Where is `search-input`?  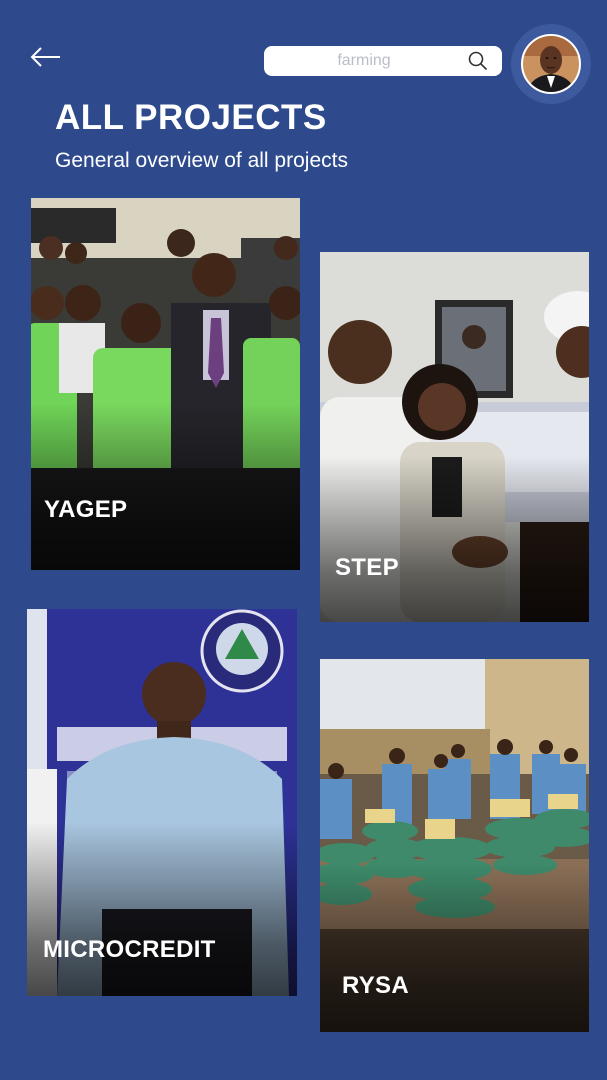
search-input is located at coordinates (364, 61).